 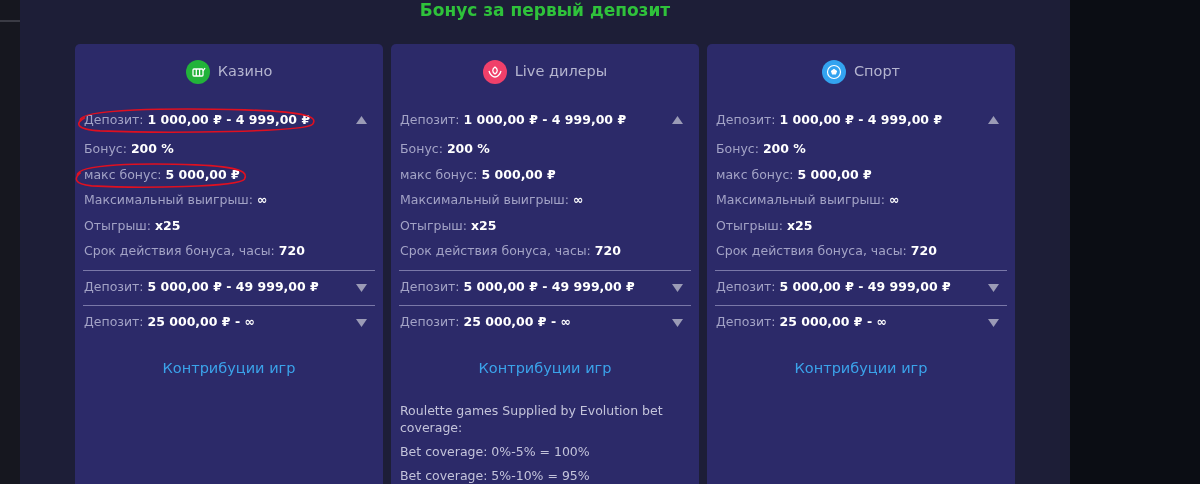 What do you see at coordinates (532, 418) in the screenshot?
I see `contribution-note: Roulette games Supplied by Evolution bet coverage:` at bounding box center [532, 418].